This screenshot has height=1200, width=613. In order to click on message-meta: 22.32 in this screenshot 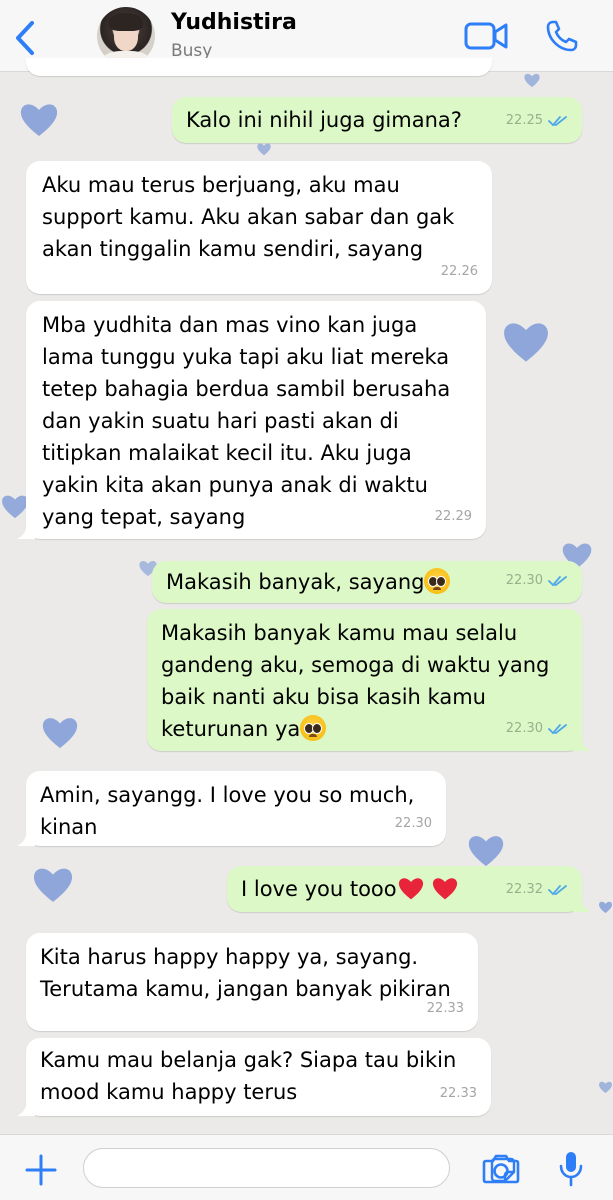, I will do `click(537, 890)`.